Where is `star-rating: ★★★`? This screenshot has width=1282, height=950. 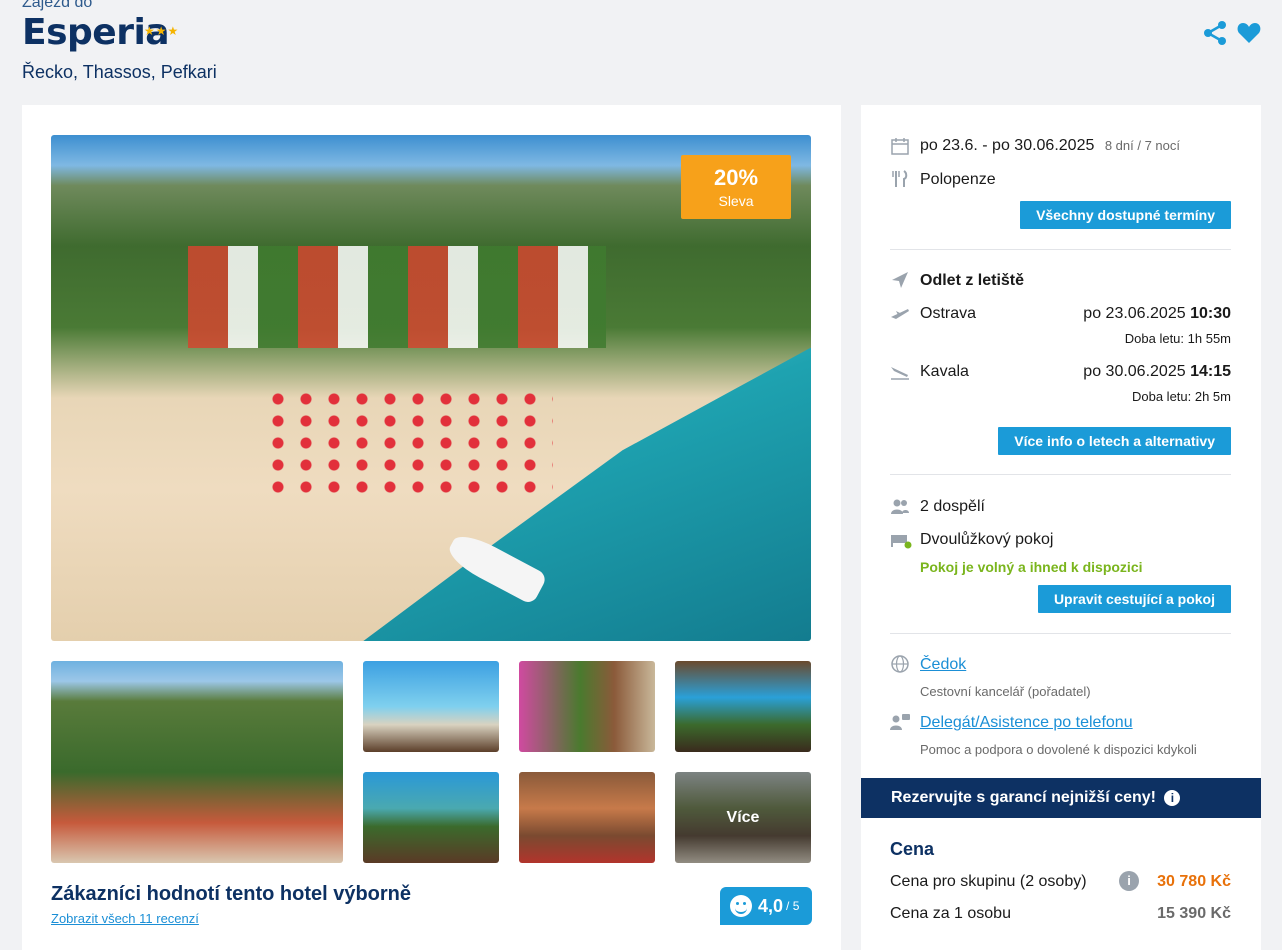
star-rating: ★★★ is located at coordinates (162, 31).